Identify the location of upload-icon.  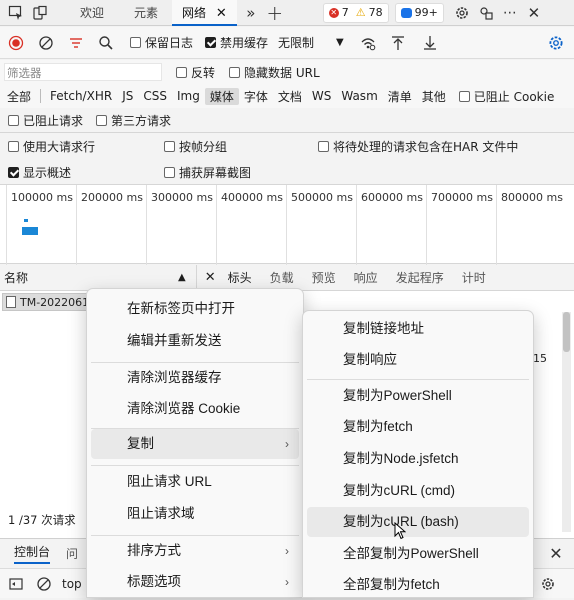
(398, 43).